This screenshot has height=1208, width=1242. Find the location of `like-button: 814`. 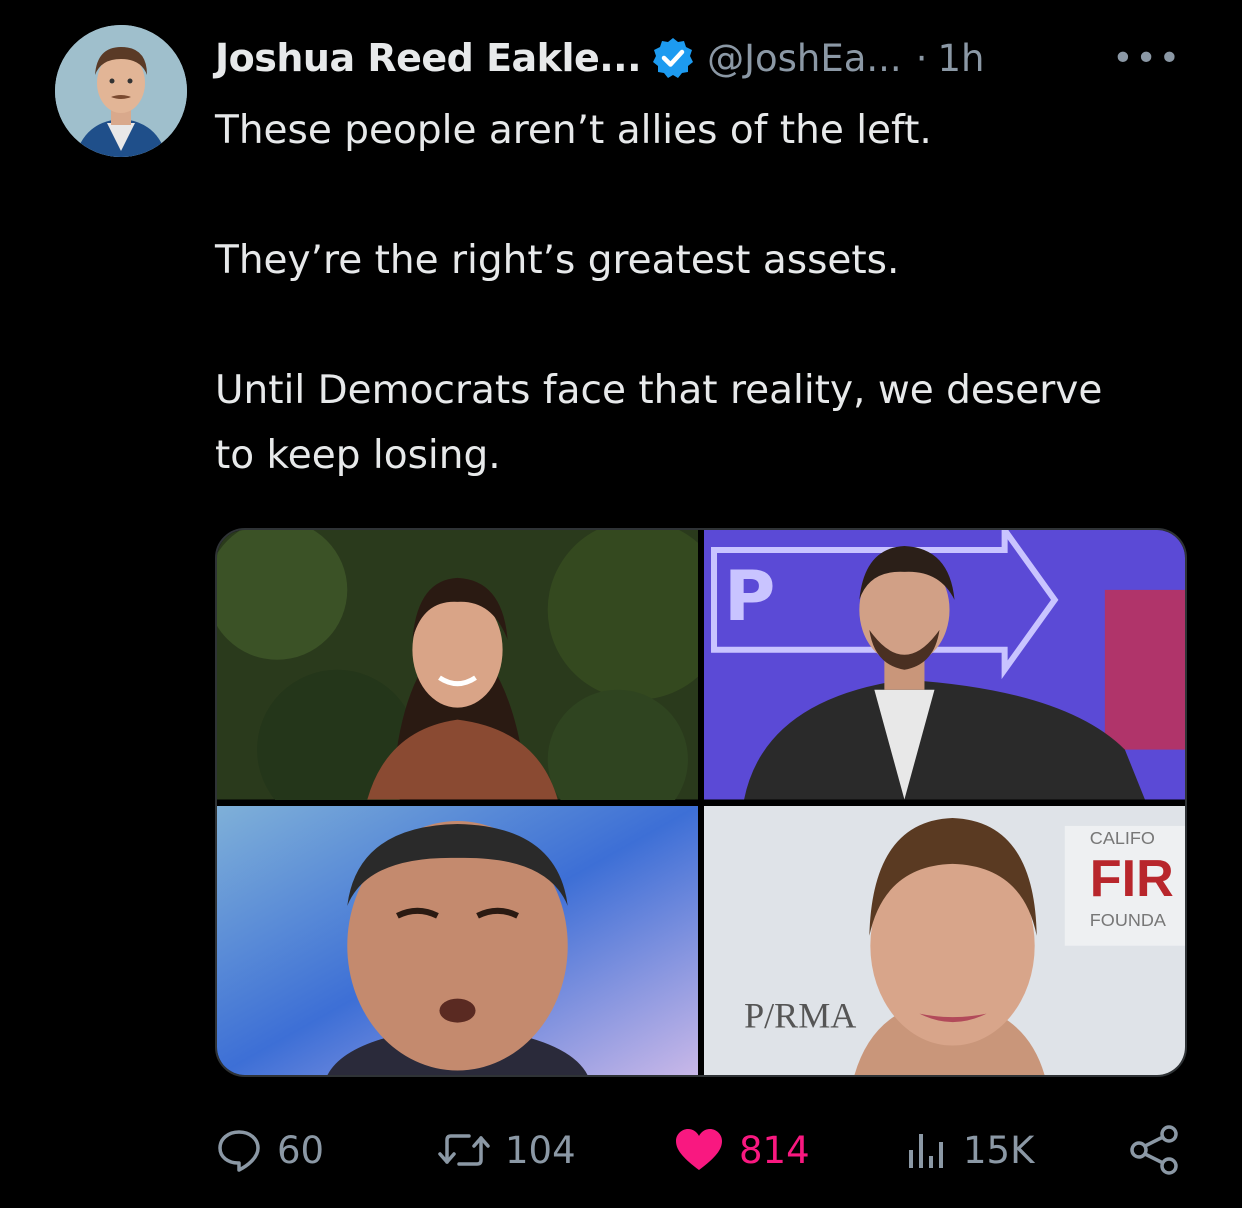

like-button: 814 is located at coordinates (741, 1150).